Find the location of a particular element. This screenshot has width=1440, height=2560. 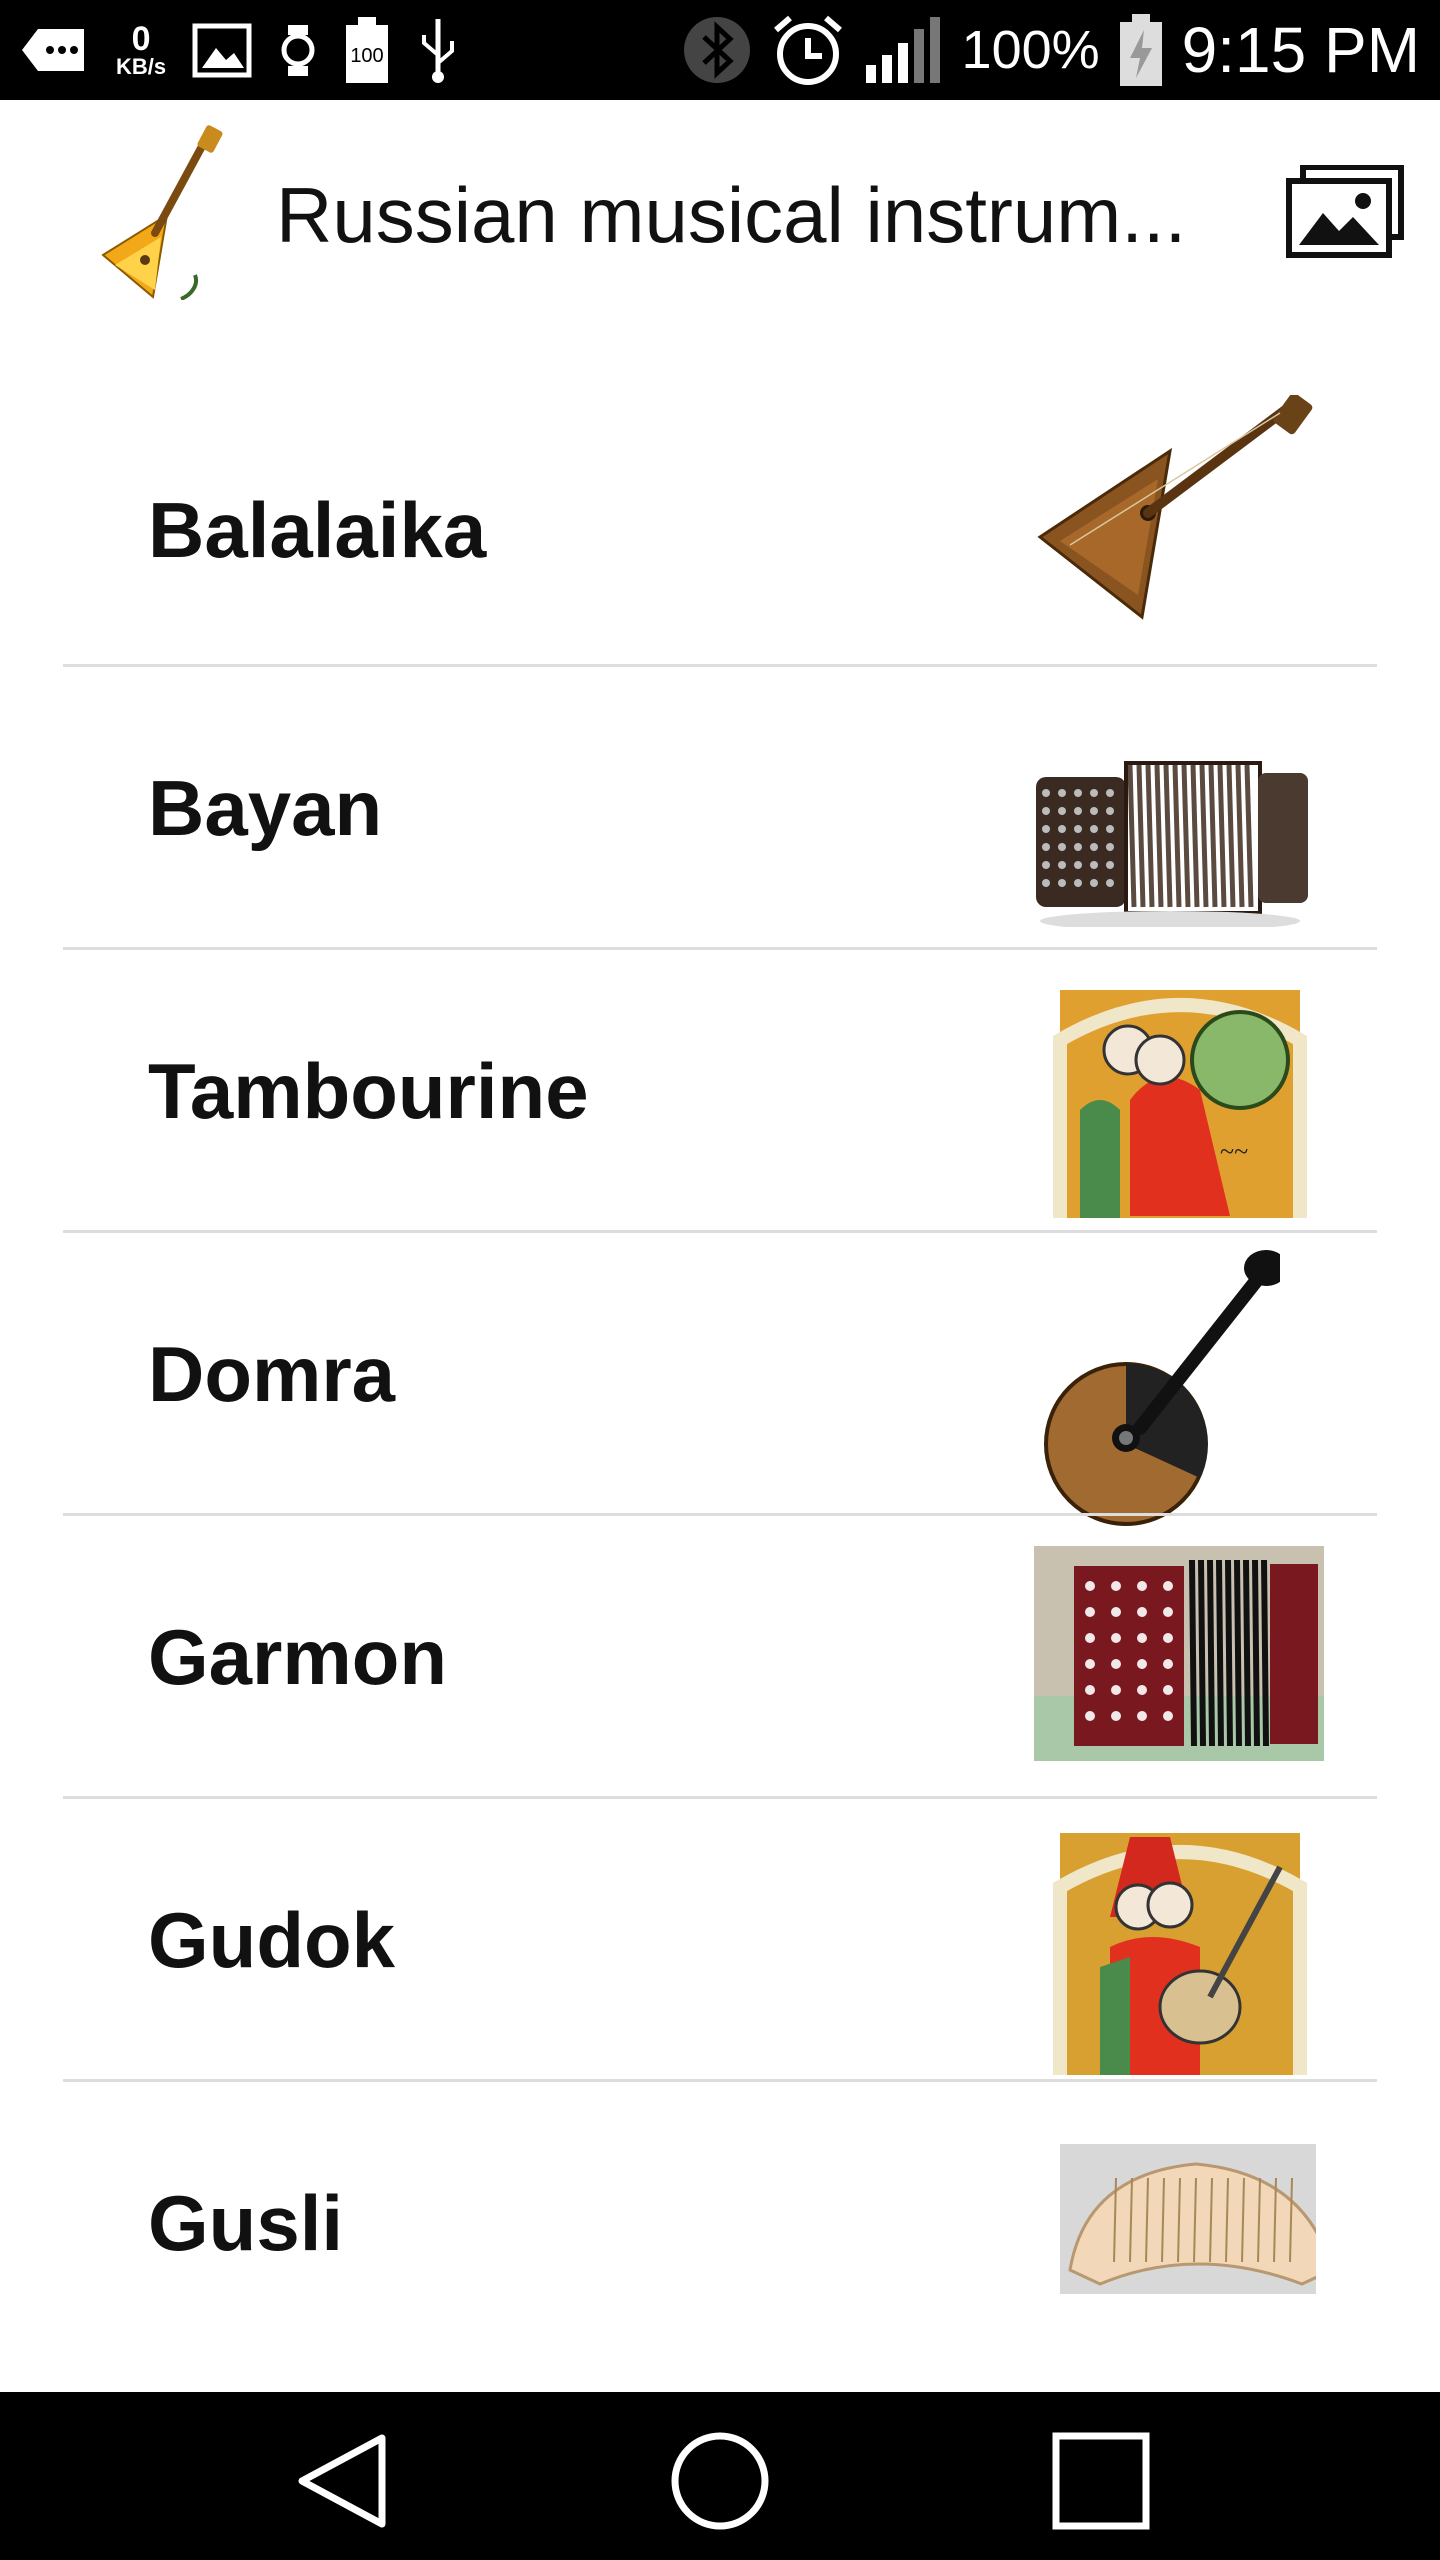

usb-icon is located at coordinates (438, 51).